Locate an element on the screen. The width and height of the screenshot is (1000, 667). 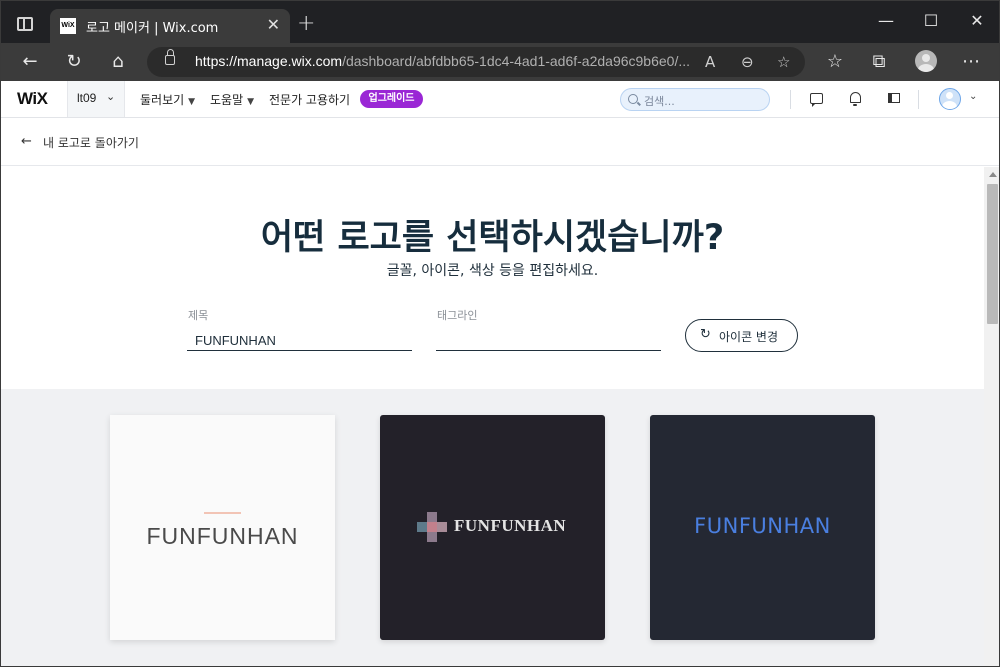
back-row: ← 내 로고로 돌아가기 is located at coordinates (500, 142).